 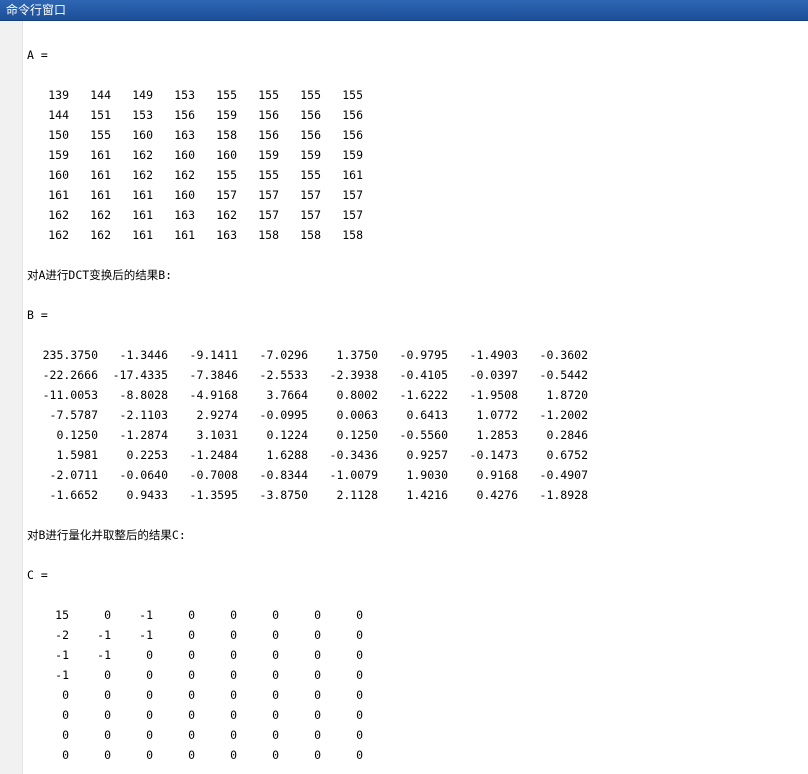 I want to click on matrix-cell: 0.6752, so click(x=567, y=455).